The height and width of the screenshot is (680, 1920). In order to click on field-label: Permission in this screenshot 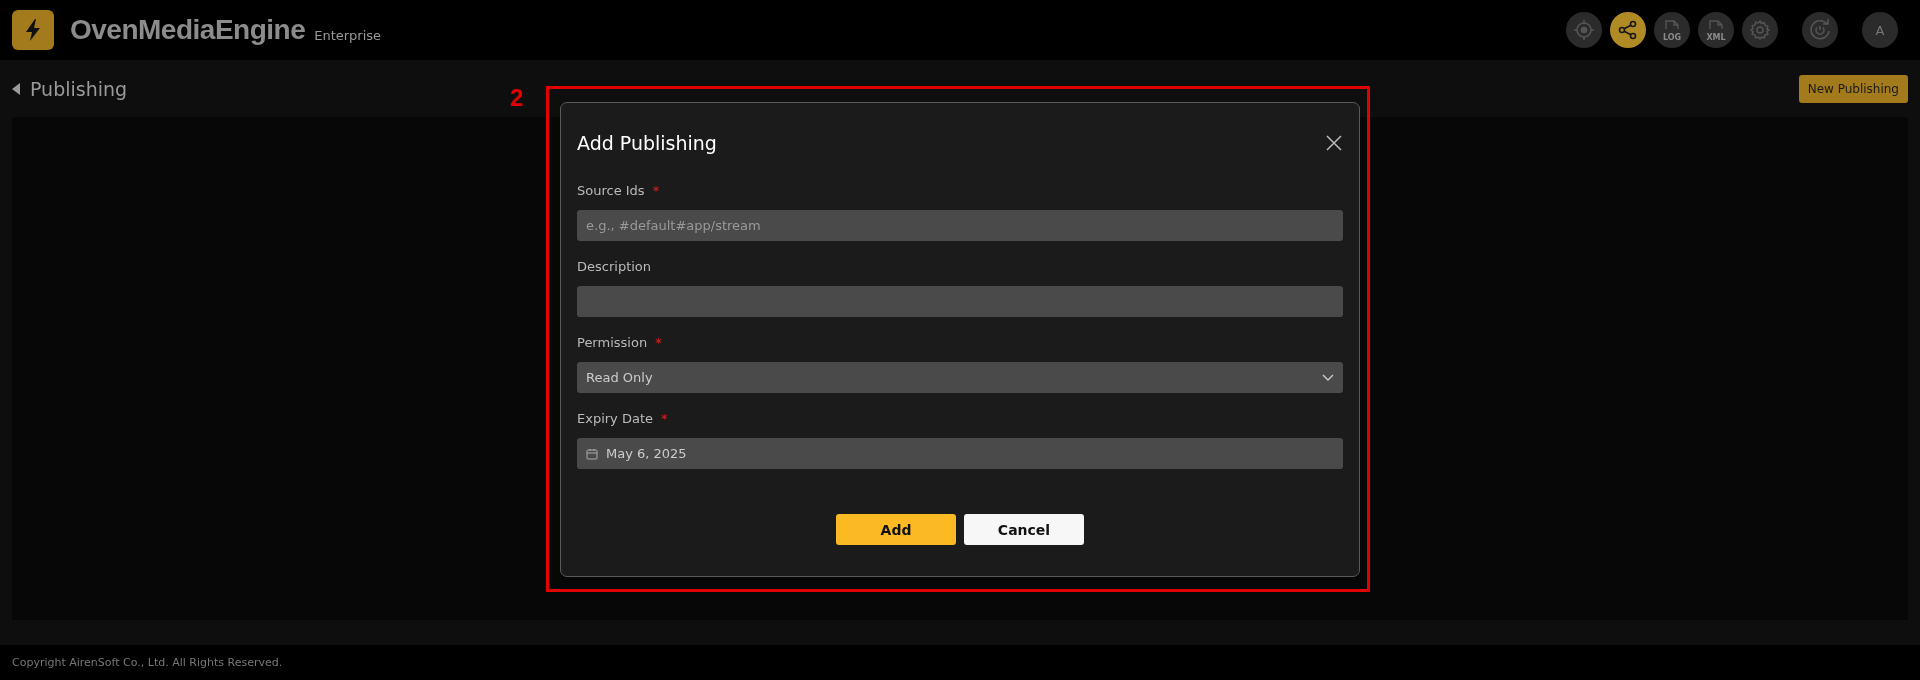, I will do `click(612, 342)`.